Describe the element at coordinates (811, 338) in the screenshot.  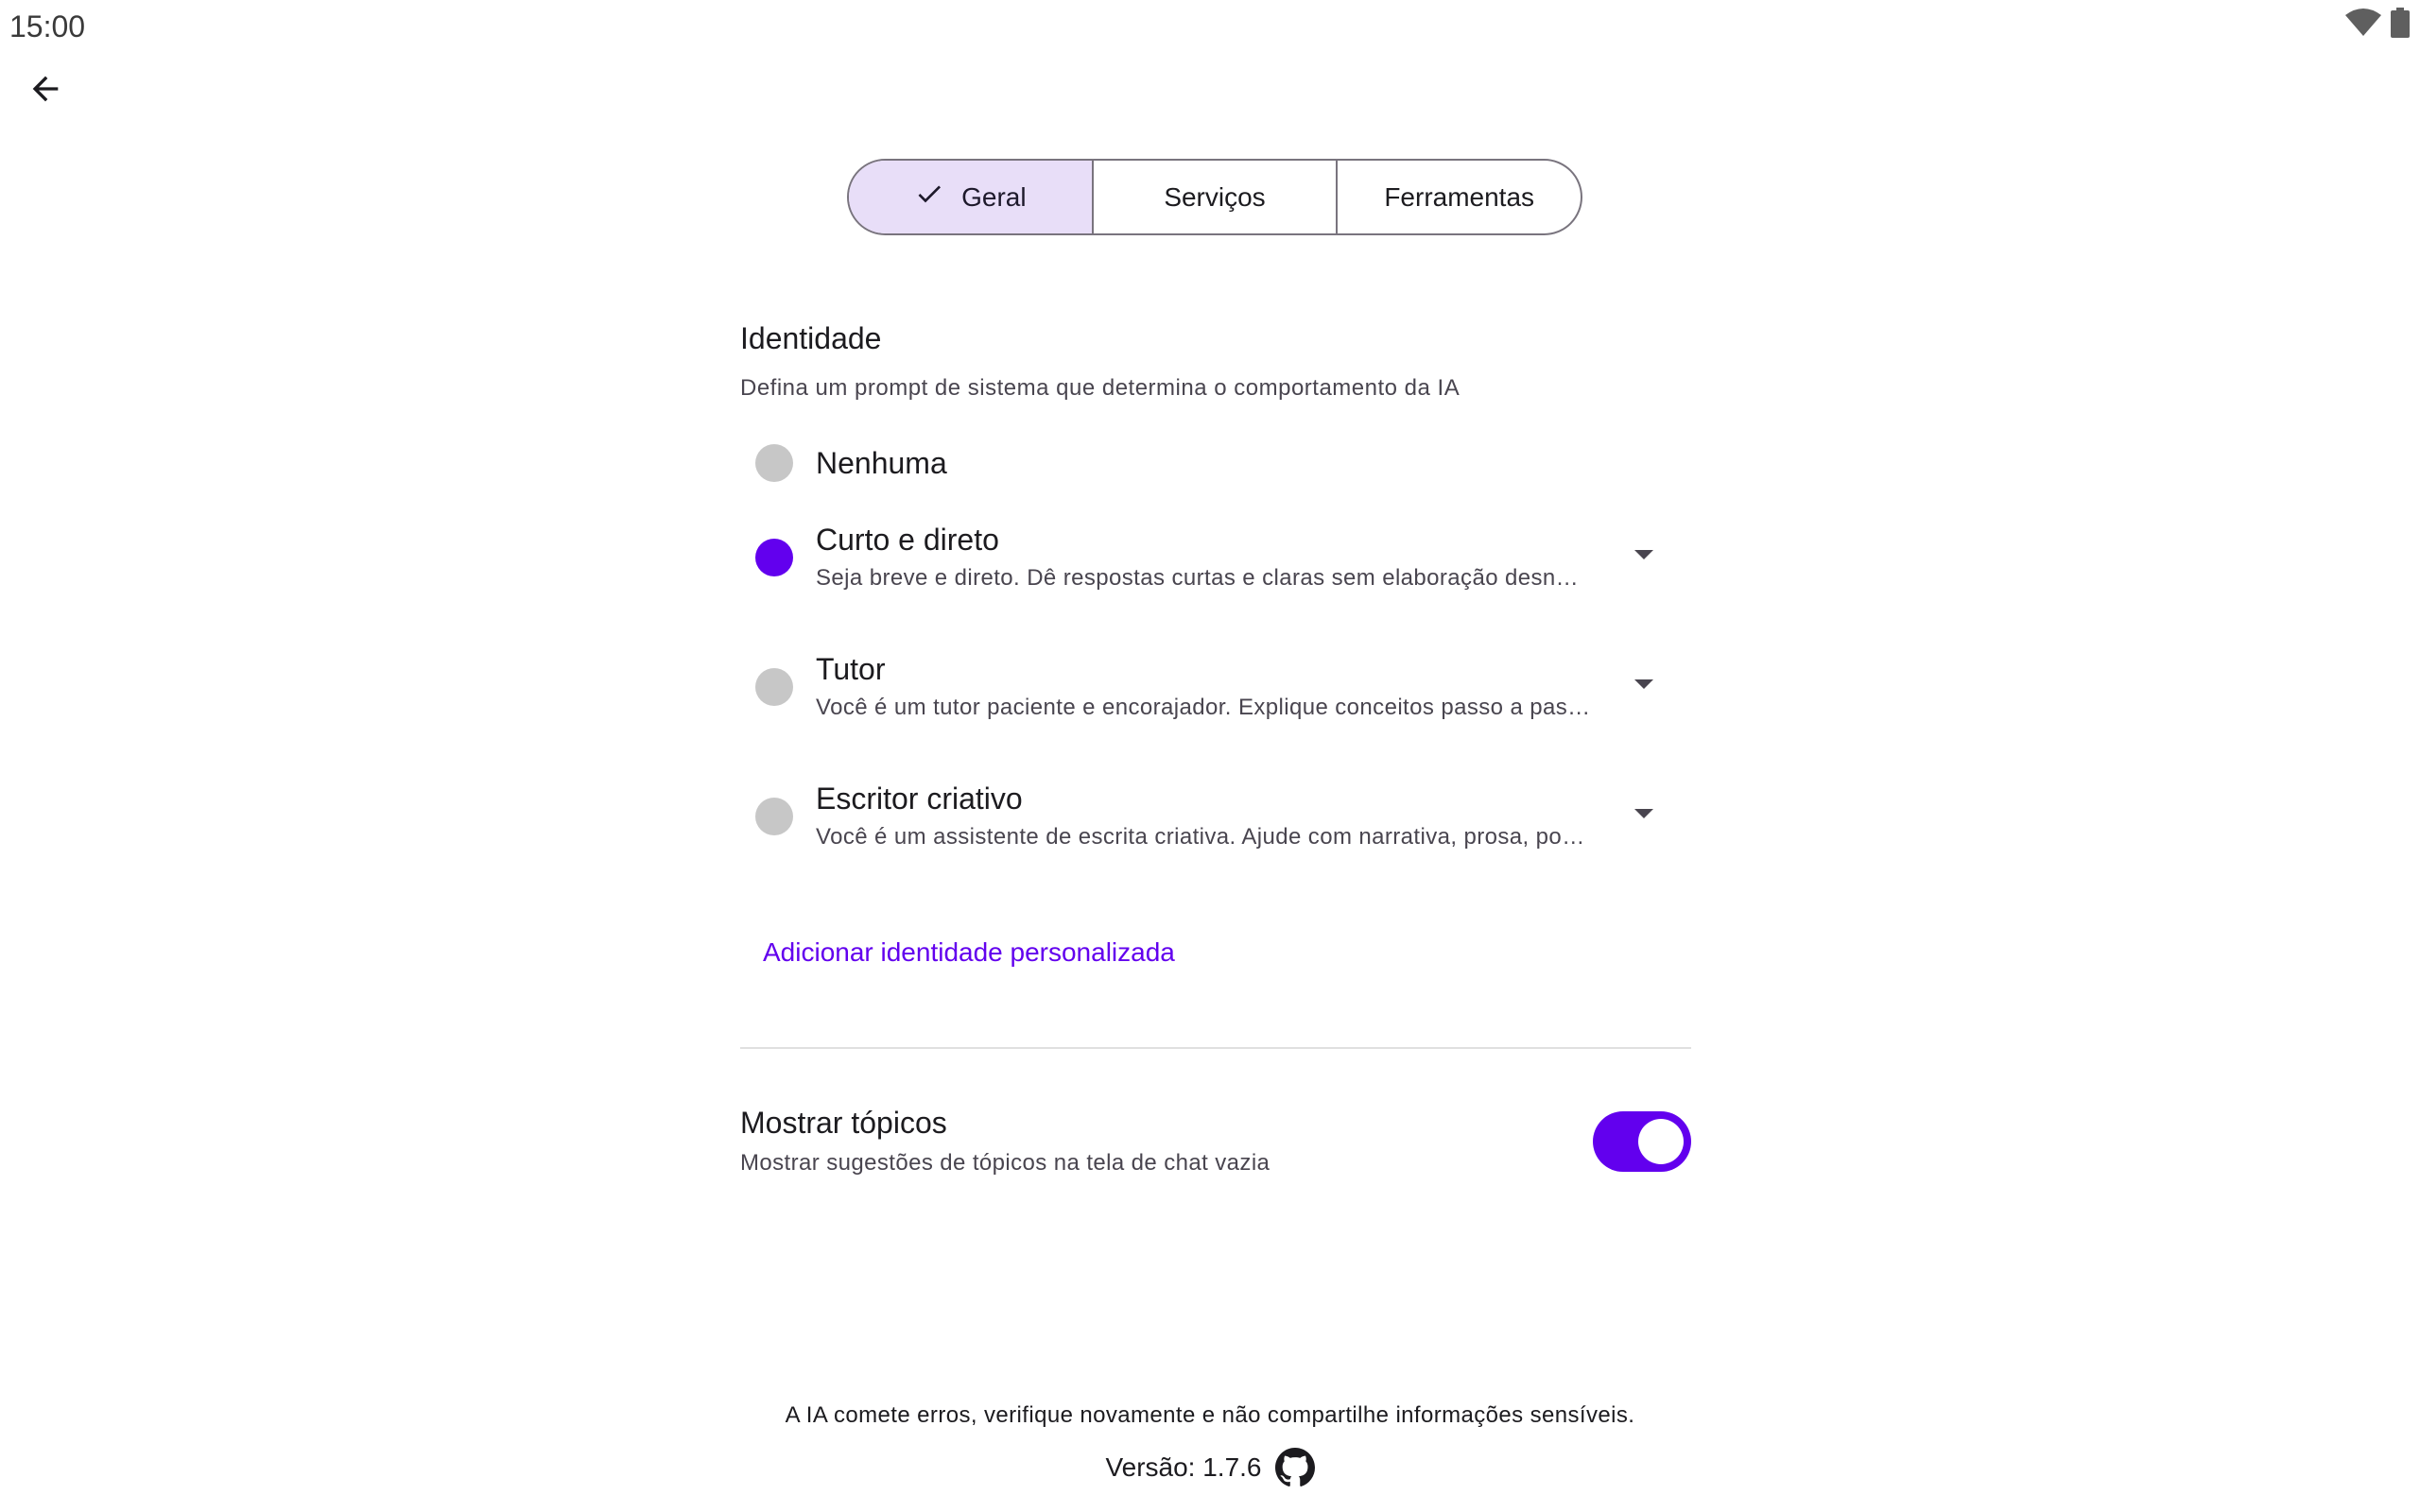
I see `section-title: Identidade` at that location.